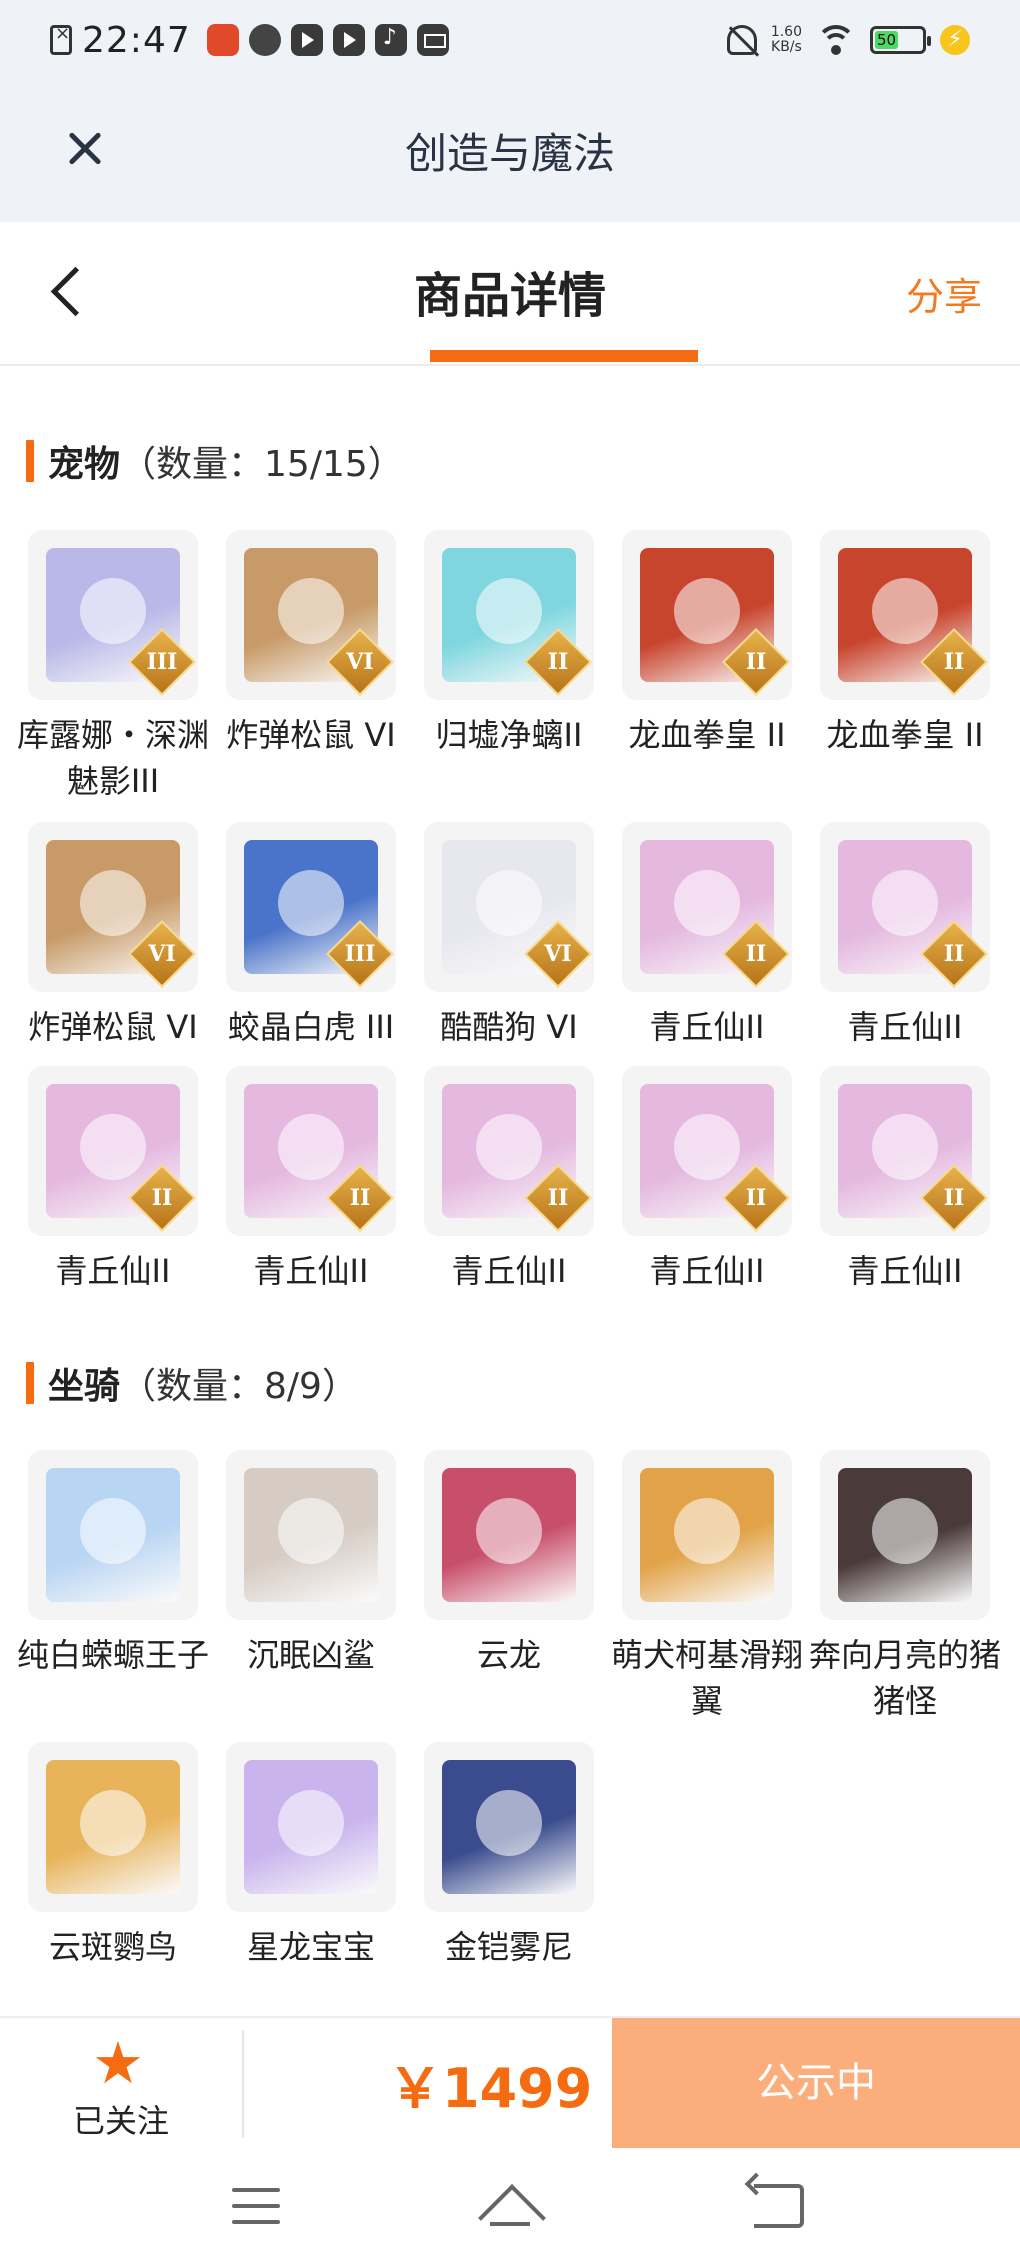 Image resolution: width=1020 pixels, height=2267 pixels. I want to click on status-button: 公示中, so click(816, 2083).